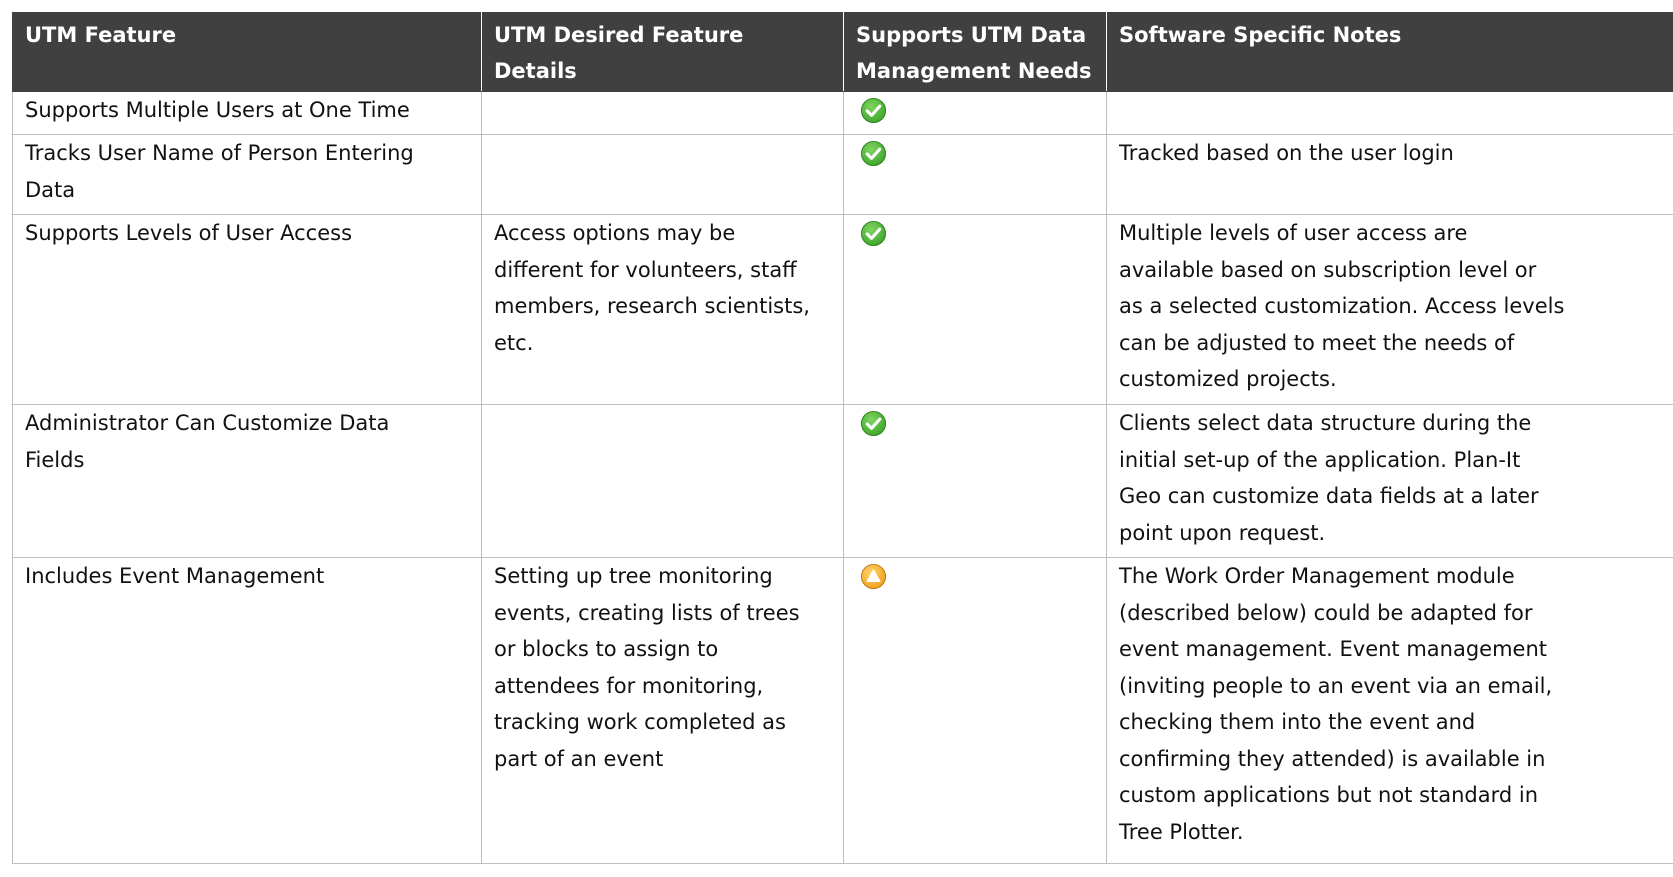  What do you see at coordinates (1228, 379) in the screenshot?
I see `cell-text-line: customized projects.` at bounding box center [1228, 379].